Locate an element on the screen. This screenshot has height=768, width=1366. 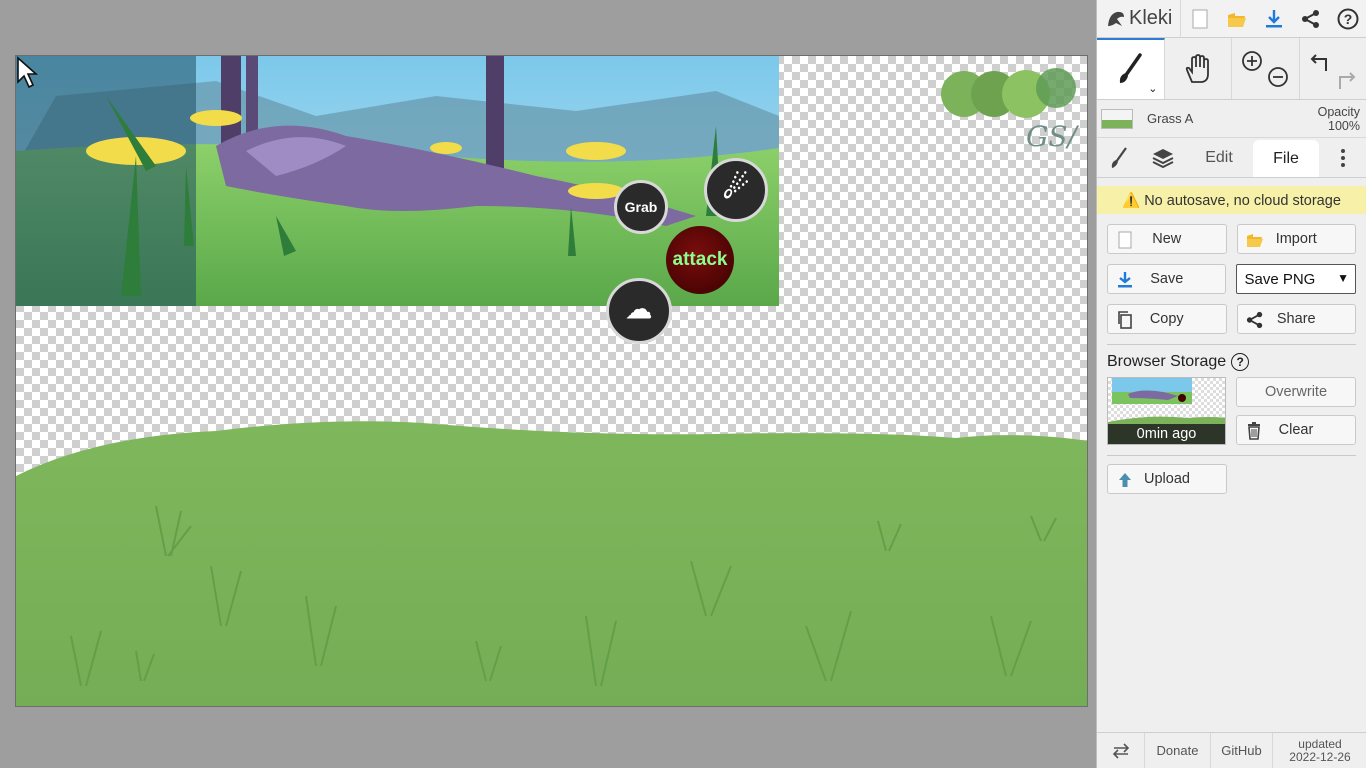
new-button-label: New is located at coordinates (1167, 239).